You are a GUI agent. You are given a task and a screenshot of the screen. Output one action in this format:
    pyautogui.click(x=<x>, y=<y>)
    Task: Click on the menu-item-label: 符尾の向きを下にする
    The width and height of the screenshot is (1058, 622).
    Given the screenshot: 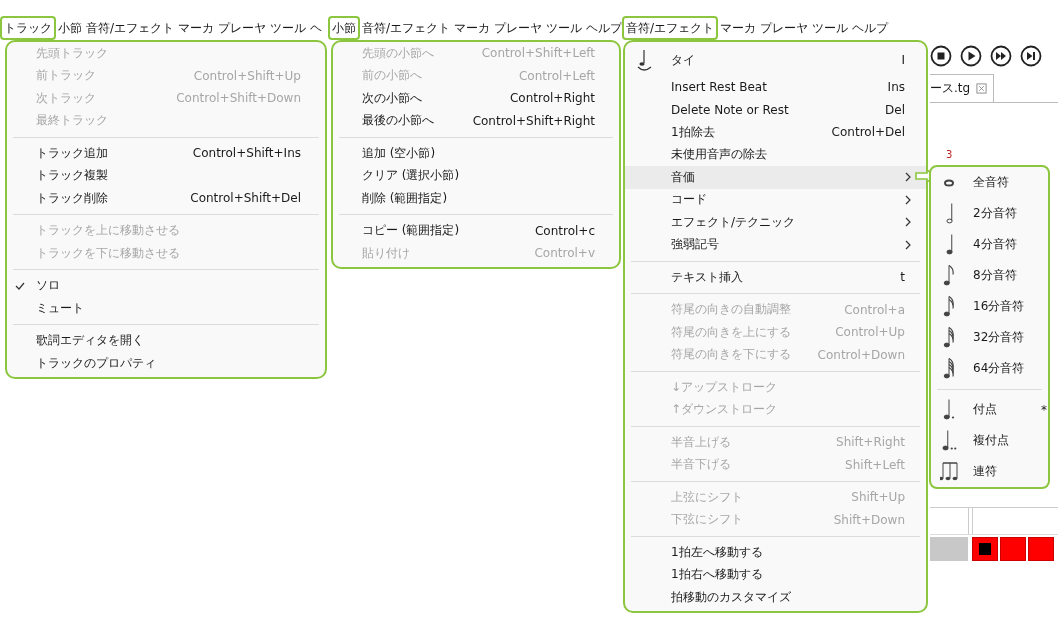 What is the action you would take?
    pyautogui.click(x=731, y=355)
    